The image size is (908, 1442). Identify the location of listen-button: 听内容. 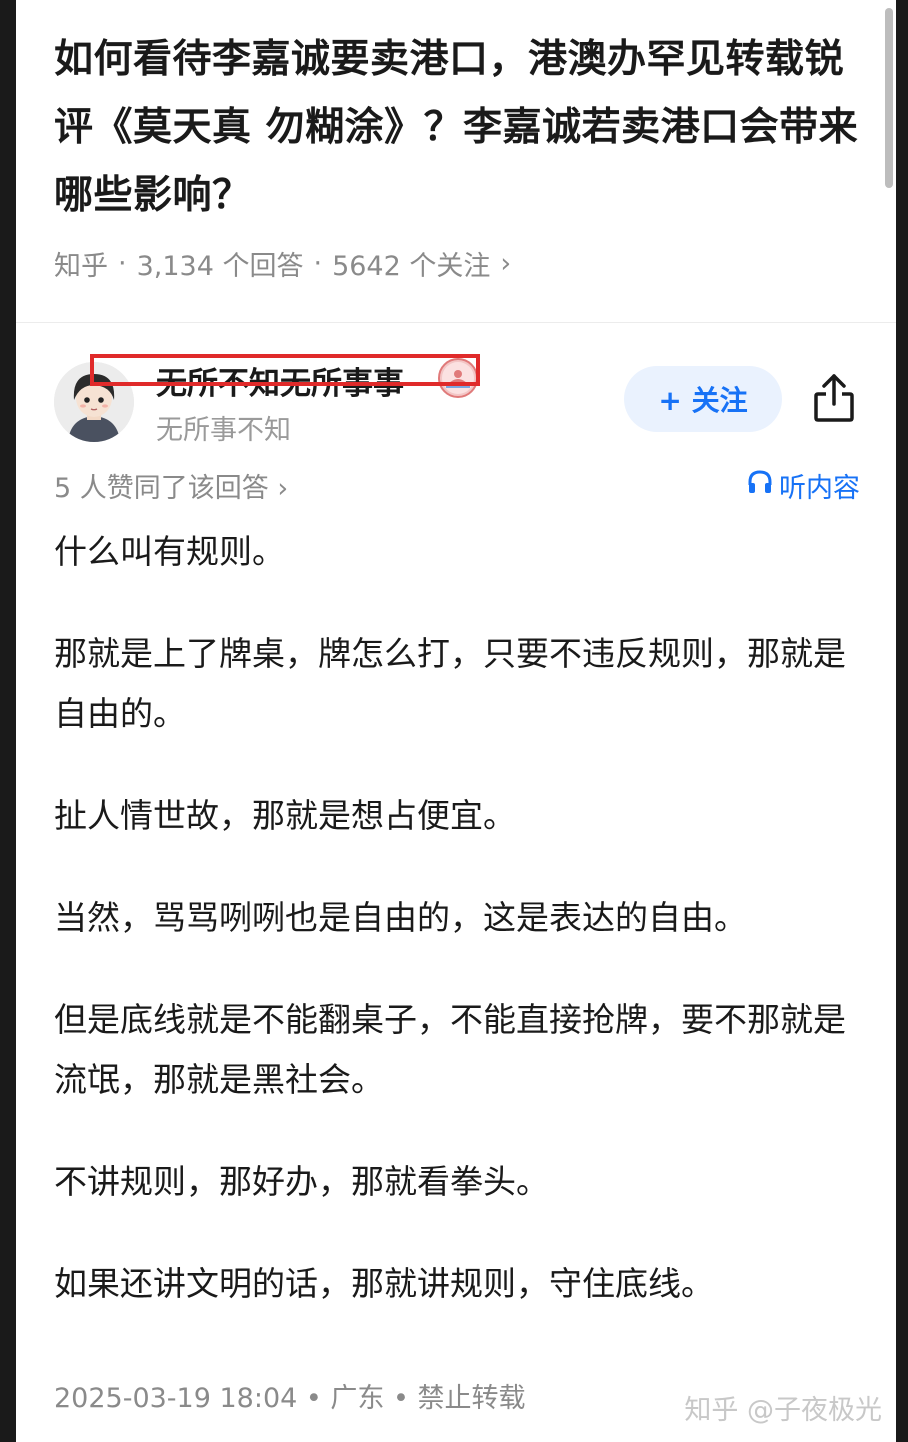
(803, 485).